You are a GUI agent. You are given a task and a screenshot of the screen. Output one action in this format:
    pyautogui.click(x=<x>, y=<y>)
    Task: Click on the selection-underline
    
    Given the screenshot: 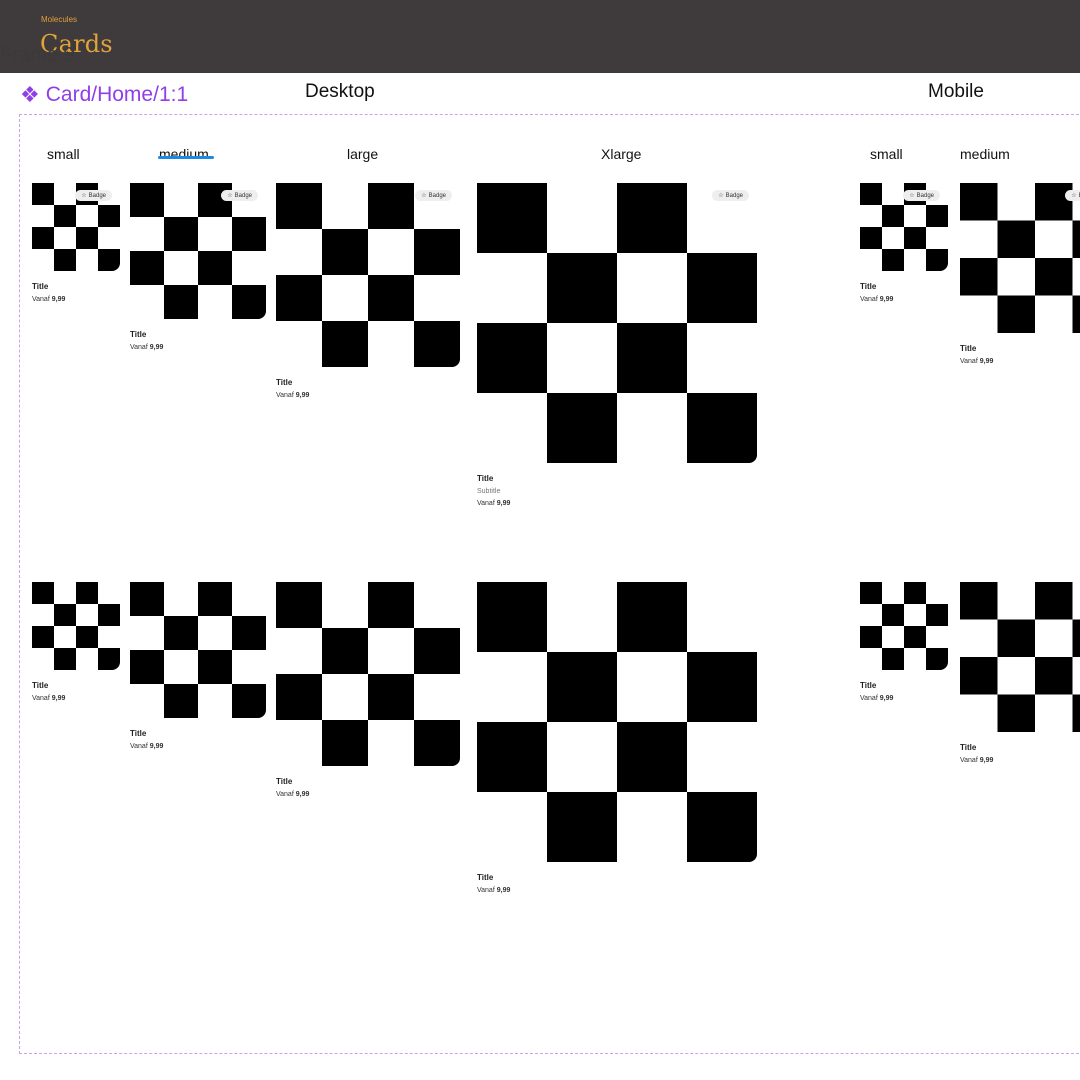 What is the action you would take?
    pyautogui.click(x=186, y=157)
    